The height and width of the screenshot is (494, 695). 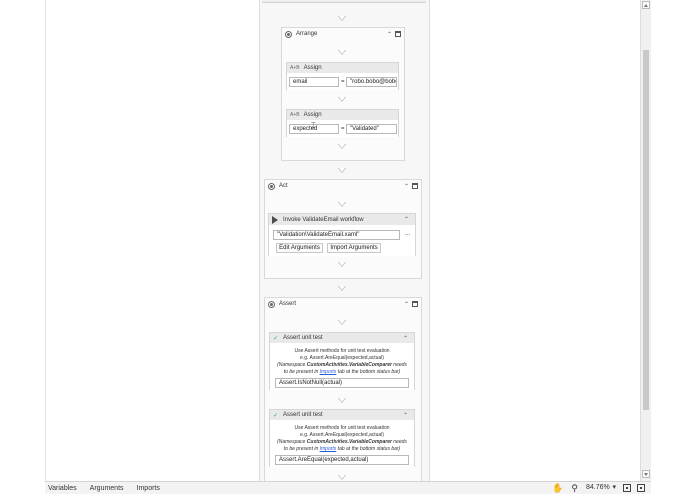 What do you see at coordinates (343, 186) in the screenshot?
I see `act-header: Act ⌃` at bounding box center [343, 186].